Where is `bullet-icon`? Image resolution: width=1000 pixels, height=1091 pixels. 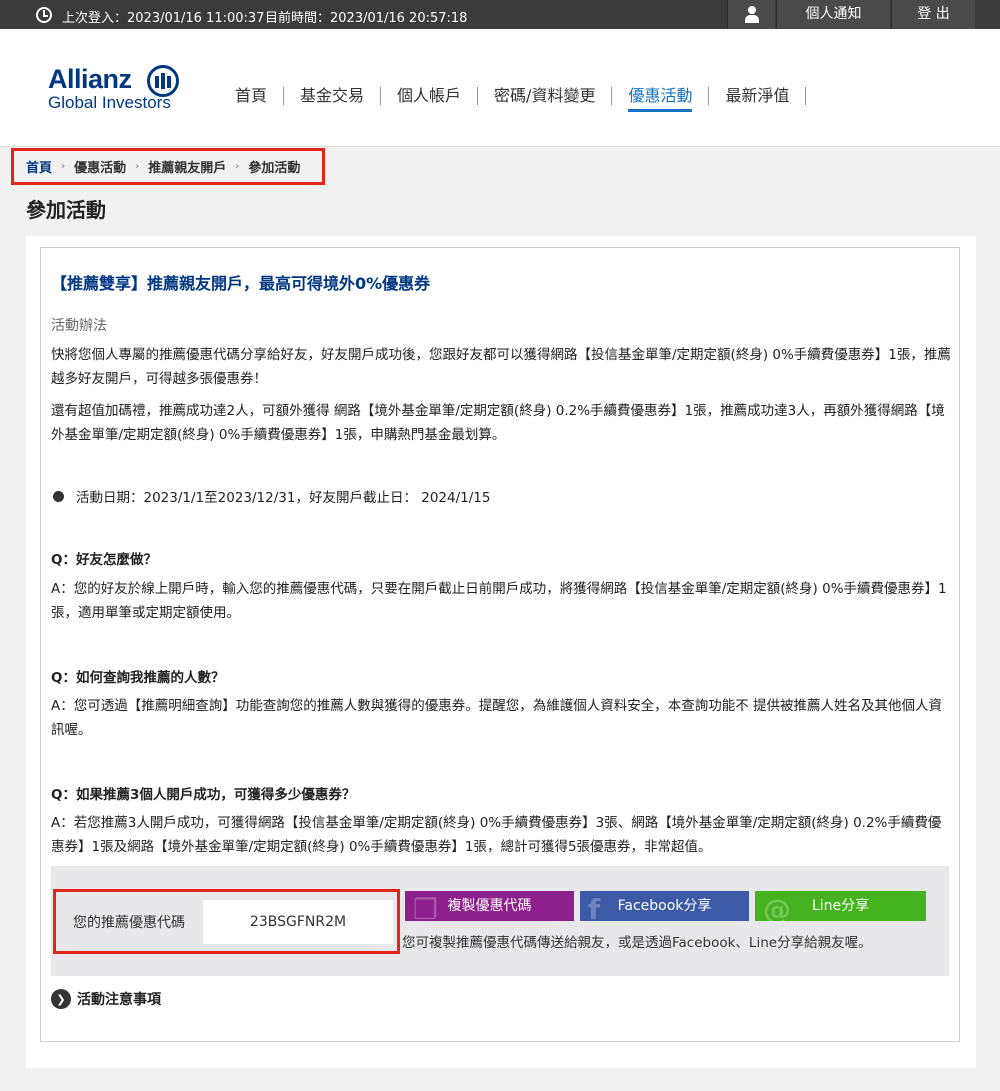 bullet-icon is located at coordinates (58, 496).